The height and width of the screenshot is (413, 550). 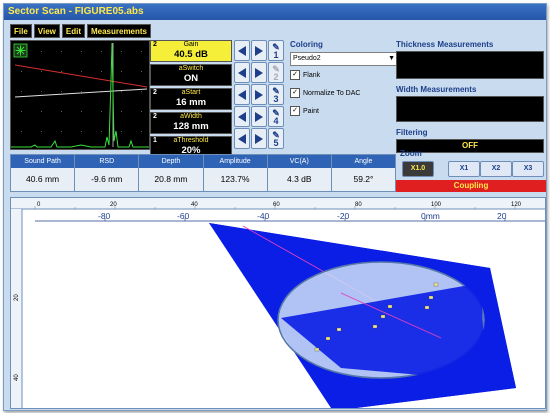 What do you see at coordinates (21, 31) in the screenshot?
I see `menu-file: File` at bounding box center [21, 31].